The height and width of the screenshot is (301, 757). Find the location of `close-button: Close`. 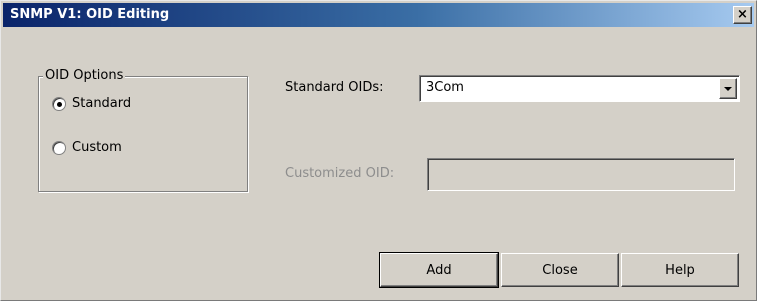

close-button: Close is located at coordinates (560, 270).